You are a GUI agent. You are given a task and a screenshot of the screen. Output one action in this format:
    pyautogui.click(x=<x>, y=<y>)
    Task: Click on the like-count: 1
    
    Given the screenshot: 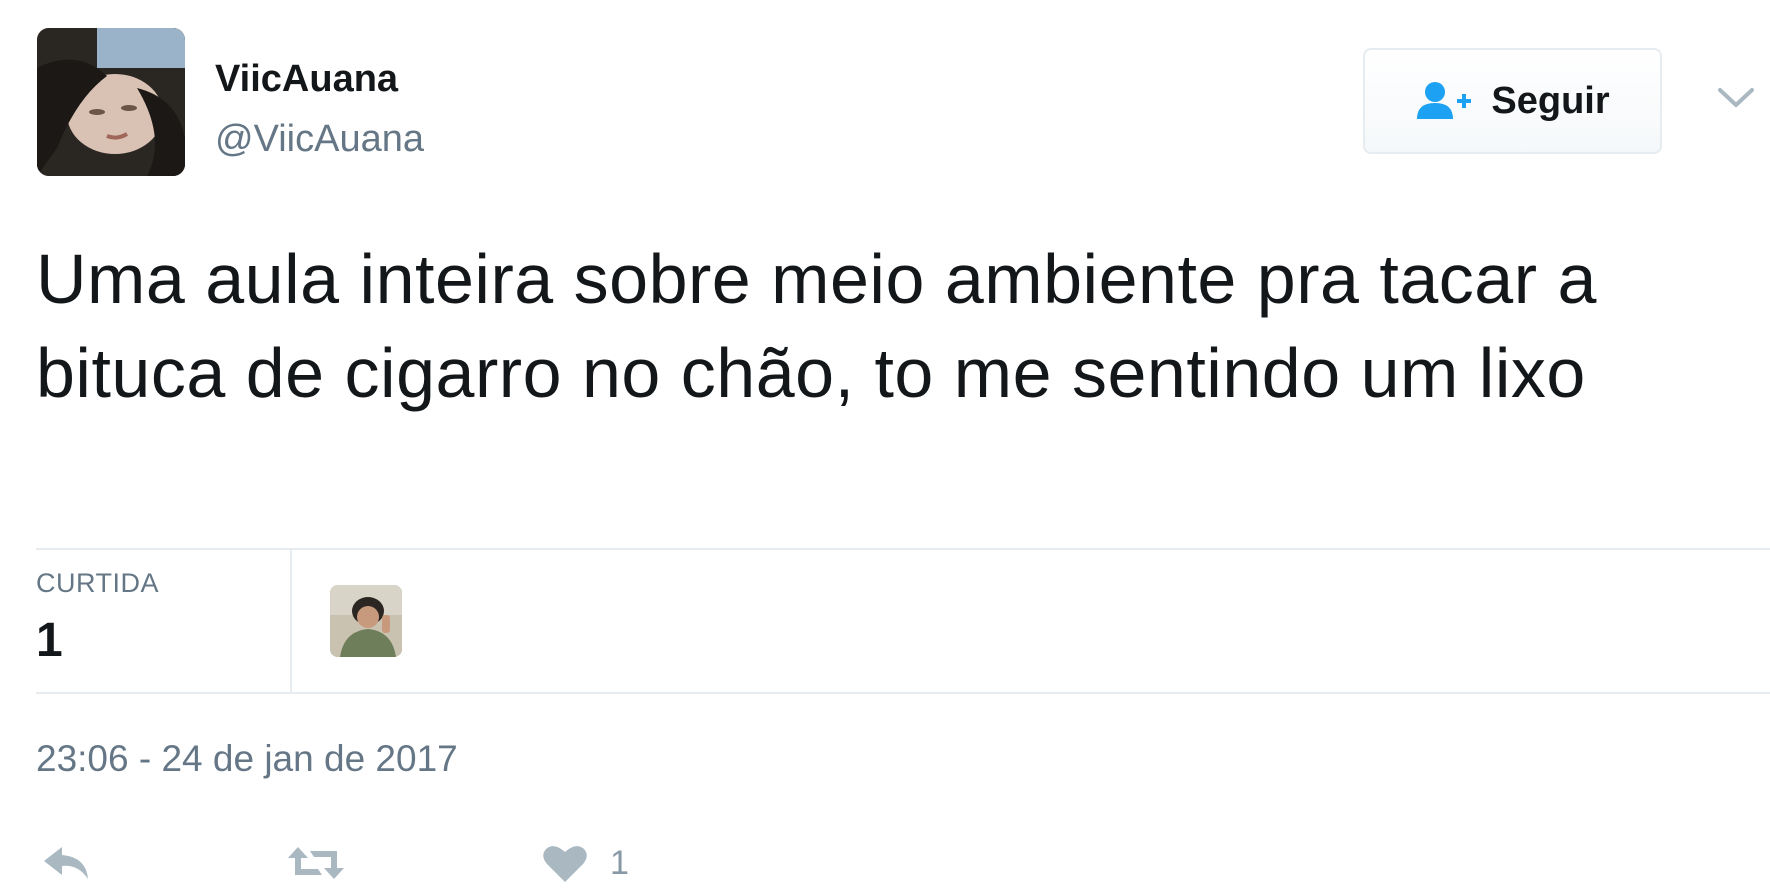 What is the action you would take?
    pyautogui.click(x=619, y=862)
    